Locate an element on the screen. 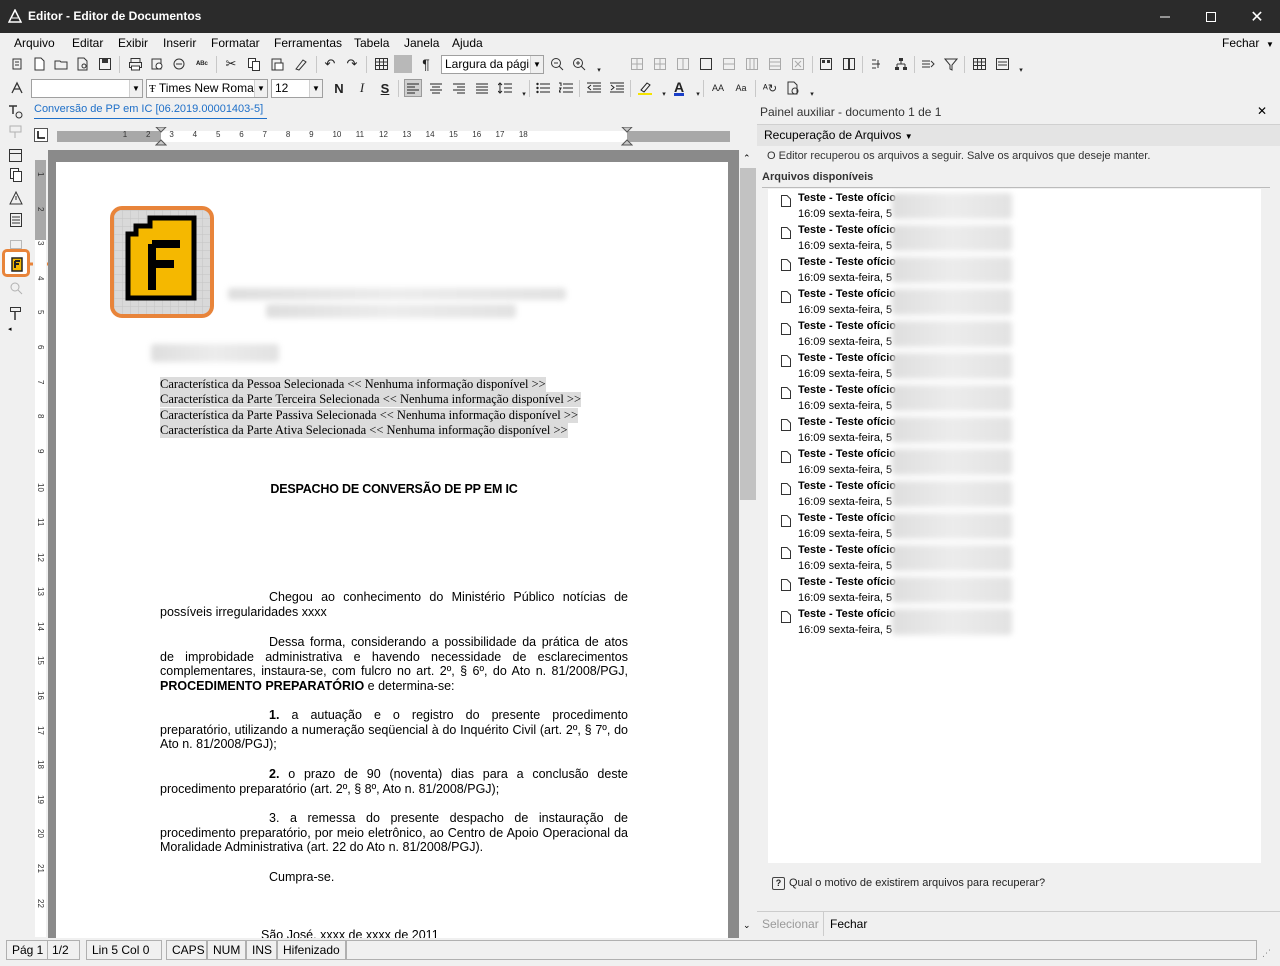 Image resolution: width=1280 pixels, height=966 pixels. table-border-icon is located at coordinates (706, 64).